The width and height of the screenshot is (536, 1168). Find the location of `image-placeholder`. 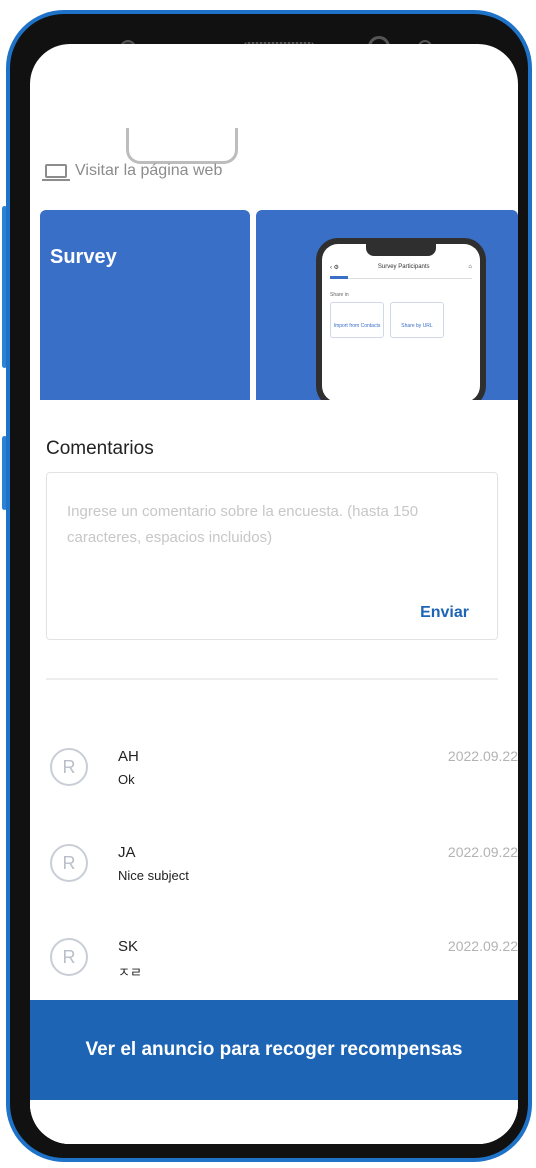

image-placeholder is located at coordinates (182, 146).